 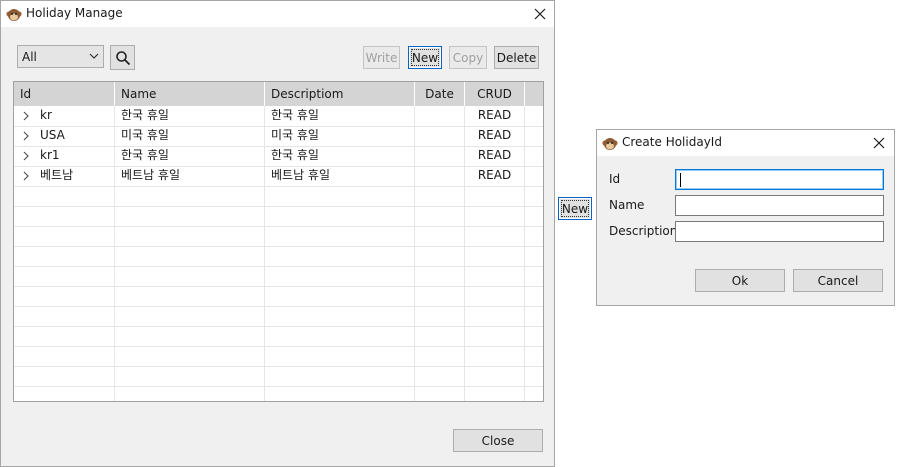 What do you see at coordinates (879, 143) in the screenshot?
I see `dialog-close-button` at bounding box center [879, 143].